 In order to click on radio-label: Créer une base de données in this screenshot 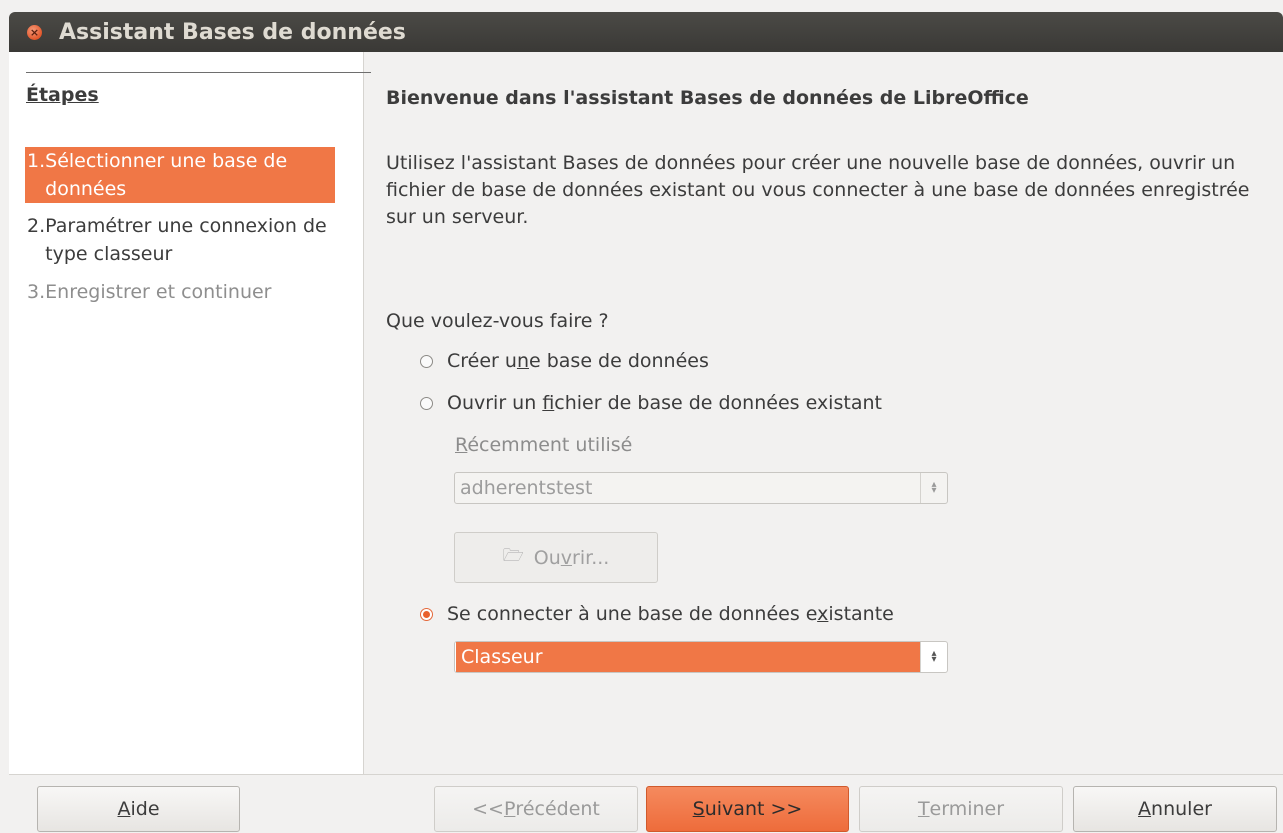, I will do `click(578, 361)`.